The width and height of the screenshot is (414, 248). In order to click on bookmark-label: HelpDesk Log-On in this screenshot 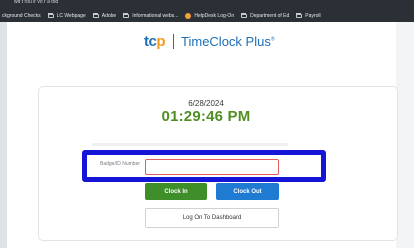, I will do `click(214, 15)`.